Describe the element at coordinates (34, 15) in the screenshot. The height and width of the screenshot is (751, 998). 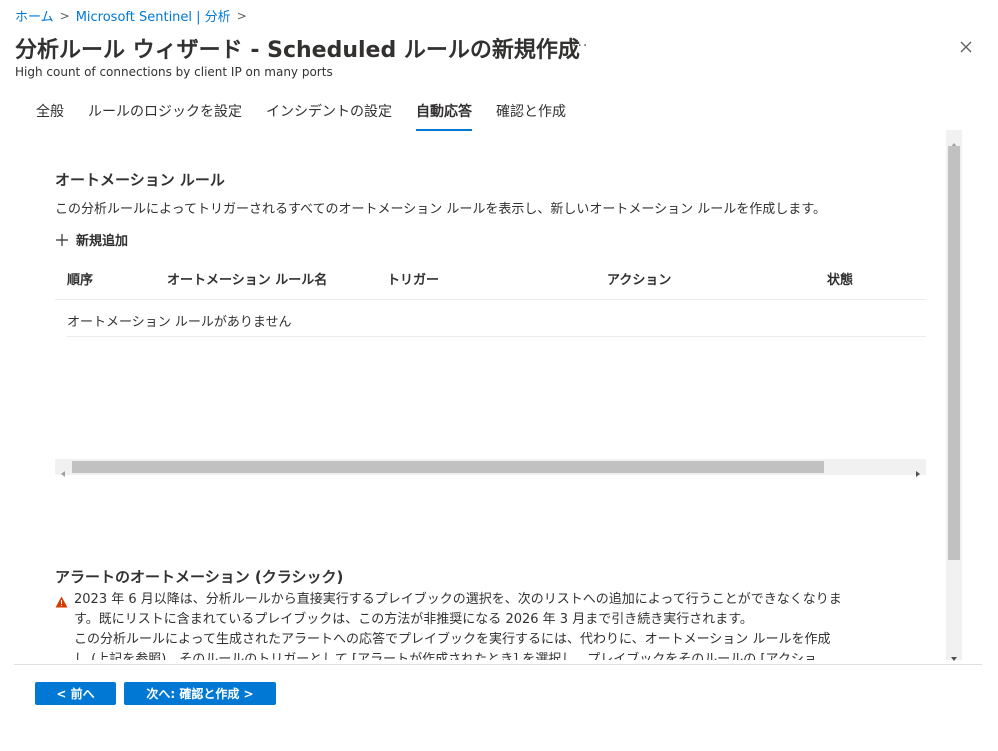
I see `breadcrumb-home-link: ホーム` at that location.